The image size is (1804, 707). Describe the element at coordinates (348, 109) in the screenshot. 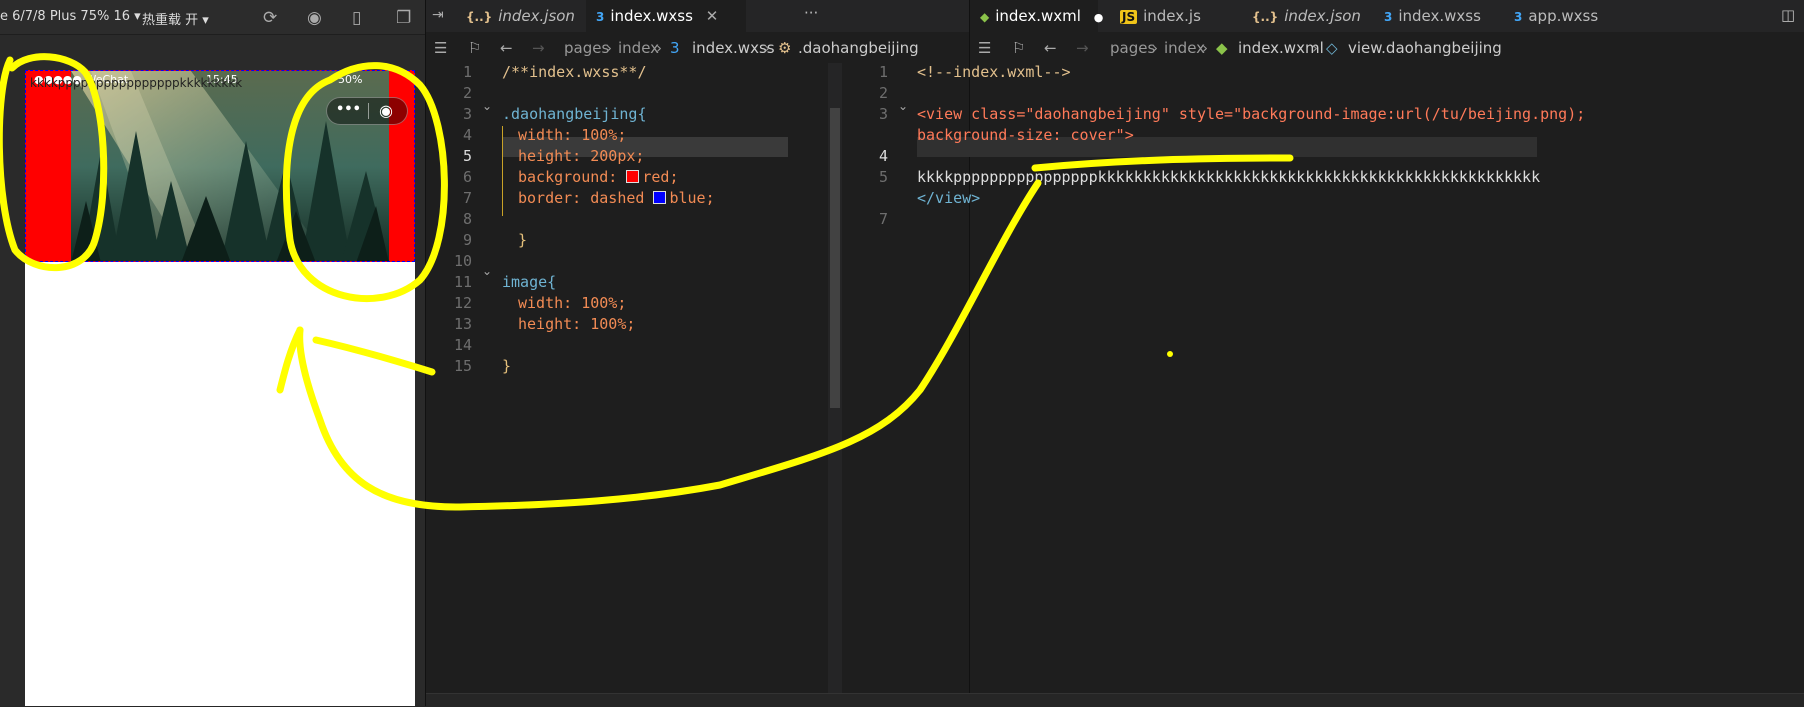

I see `more-dots-icon: •••` at that location.